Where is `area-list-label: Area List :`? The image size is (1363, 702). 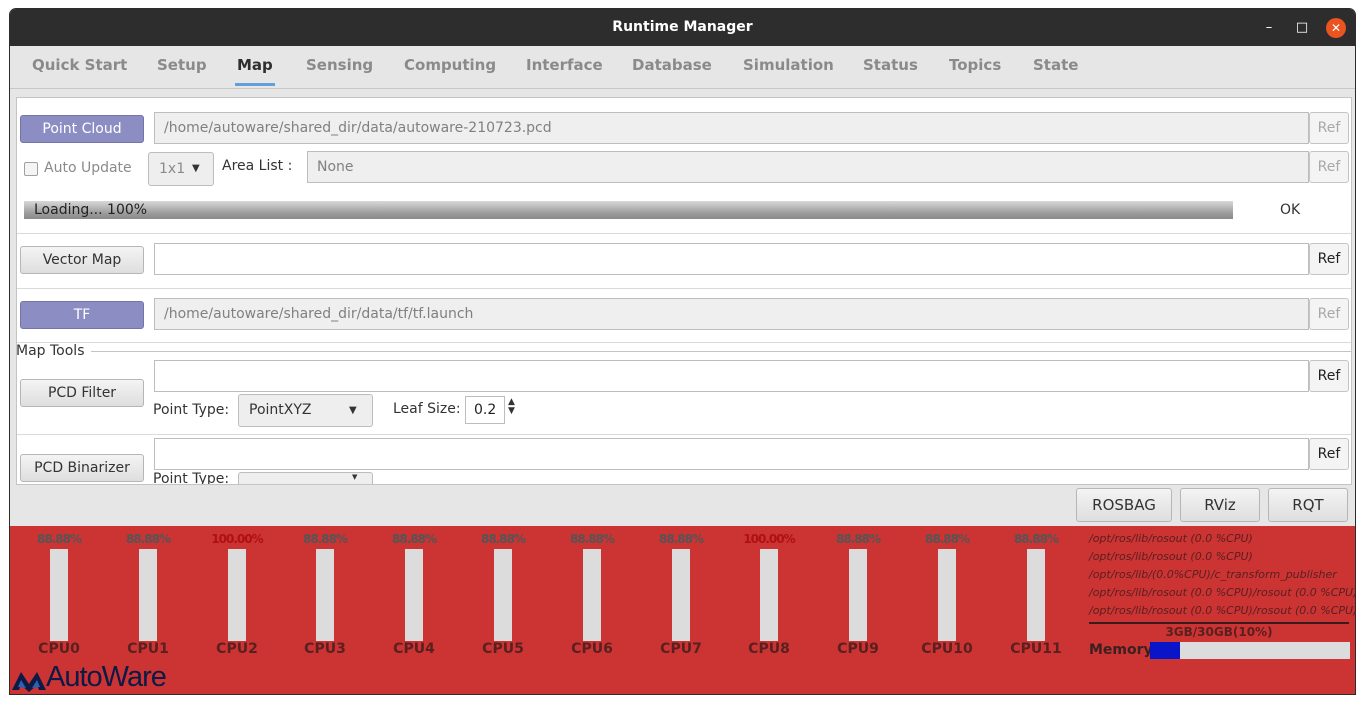 area-list-label: Area List : is located at coordinates (257, 166).